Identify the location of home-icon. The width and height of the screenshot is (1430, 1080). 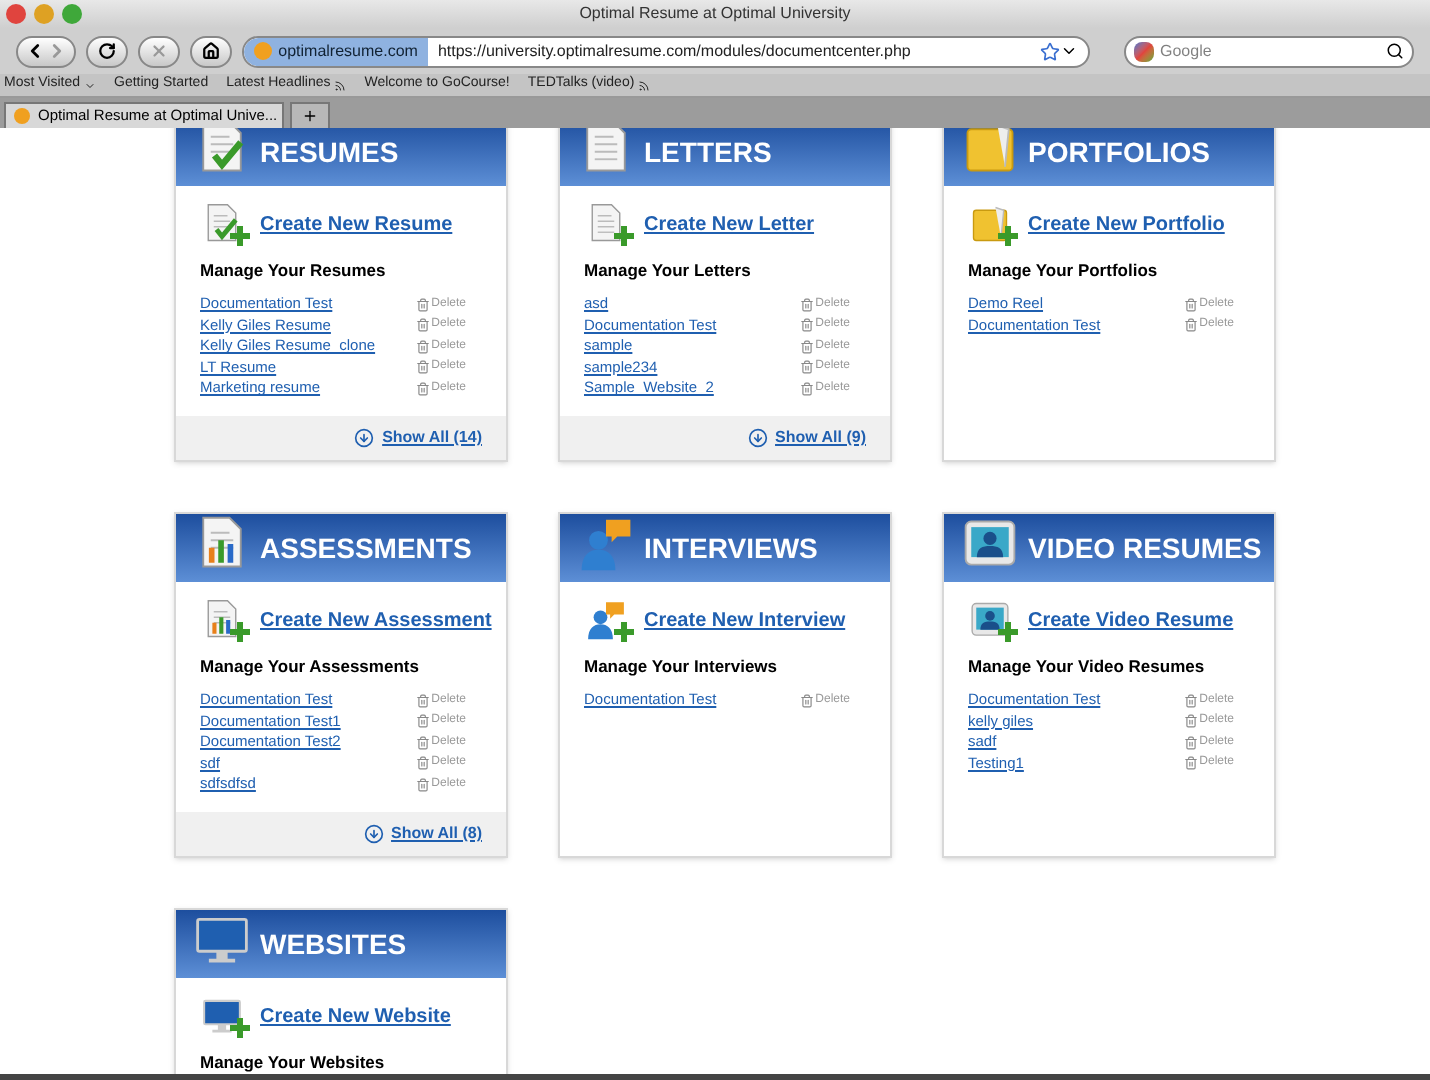
(211, 51).